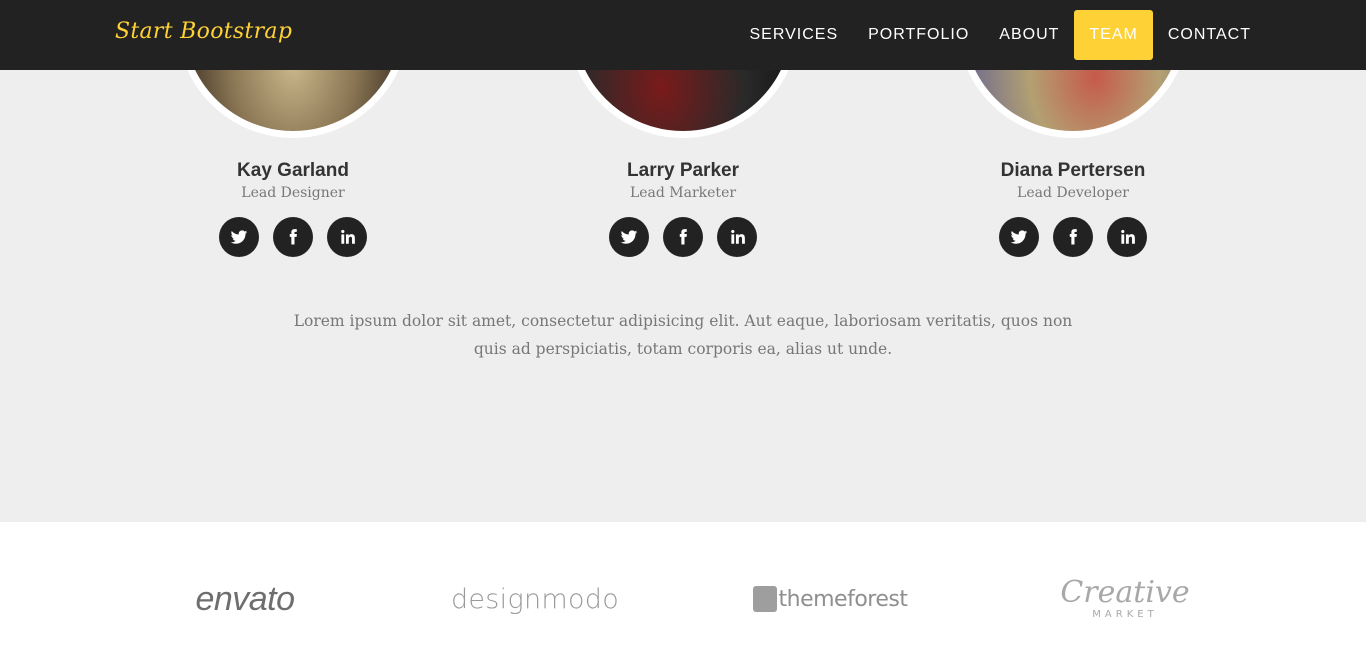  I want to click on team-member-name: Kay Garland, so click(293, 170).